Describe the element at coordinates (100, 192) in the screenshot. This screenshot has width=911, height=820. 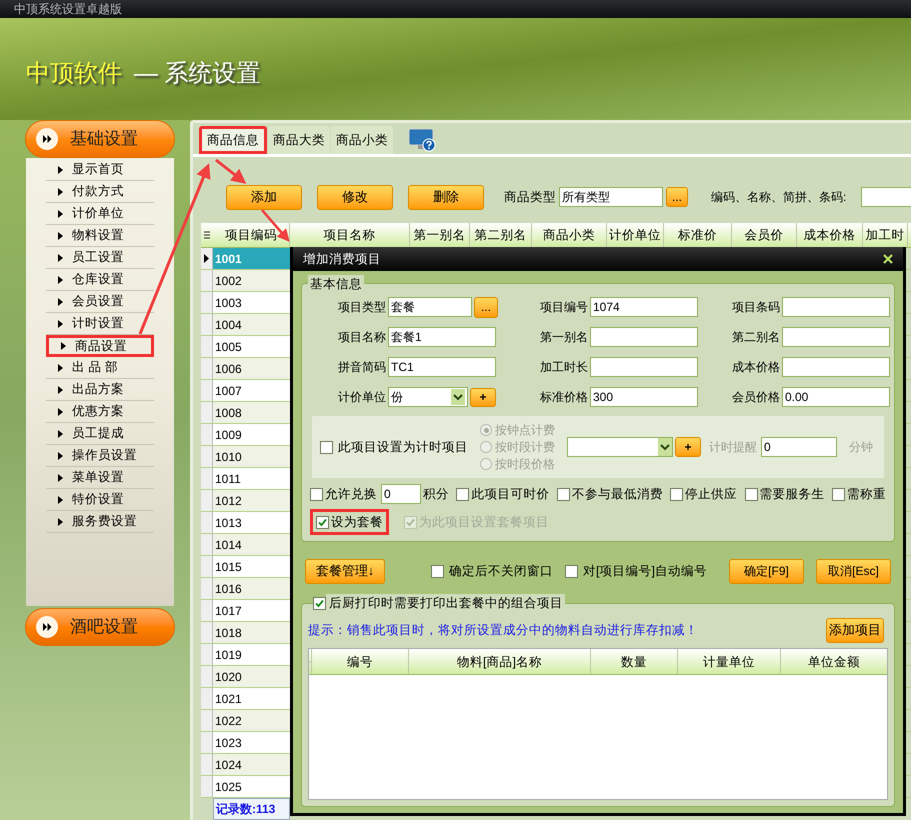
I see `menu-item: 付款方式` at that location.